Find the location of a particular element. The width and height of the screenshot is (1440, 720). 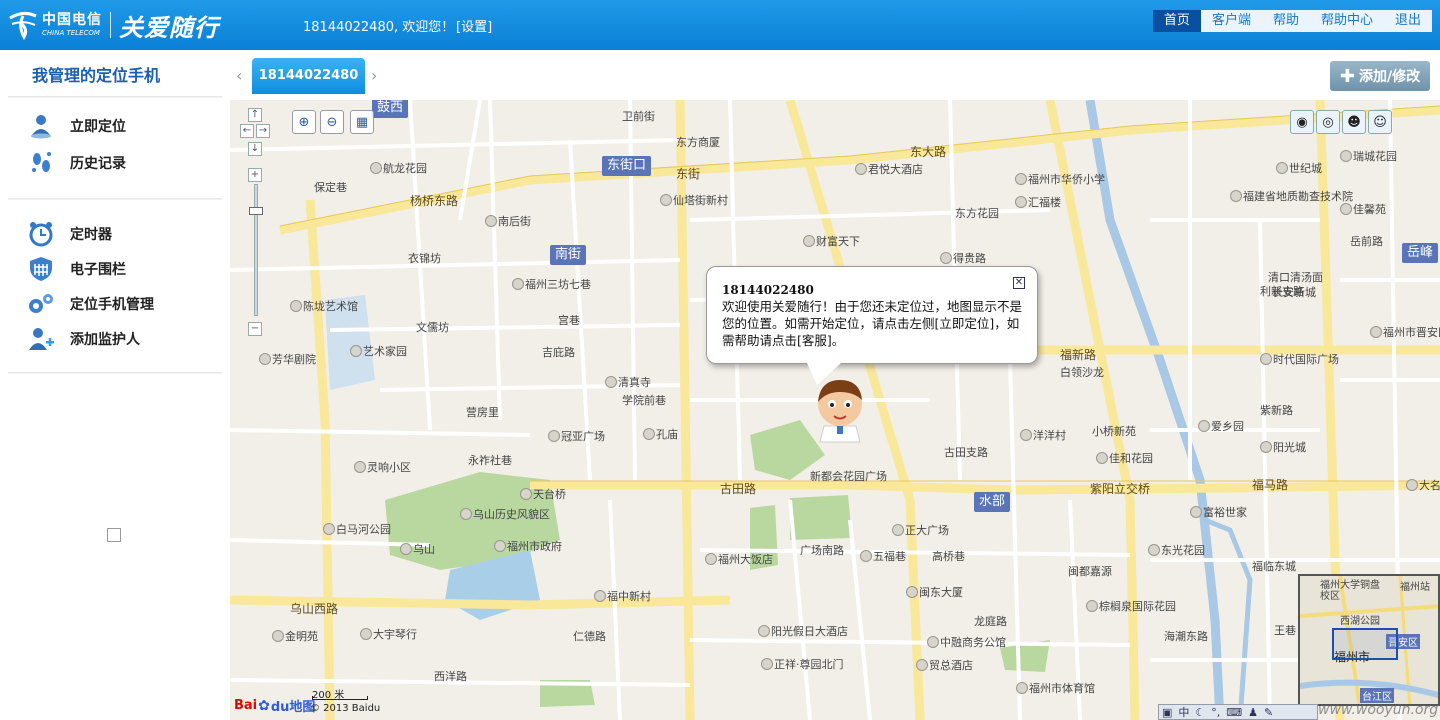

sidebar-divider is located at coordinates (115, 373).